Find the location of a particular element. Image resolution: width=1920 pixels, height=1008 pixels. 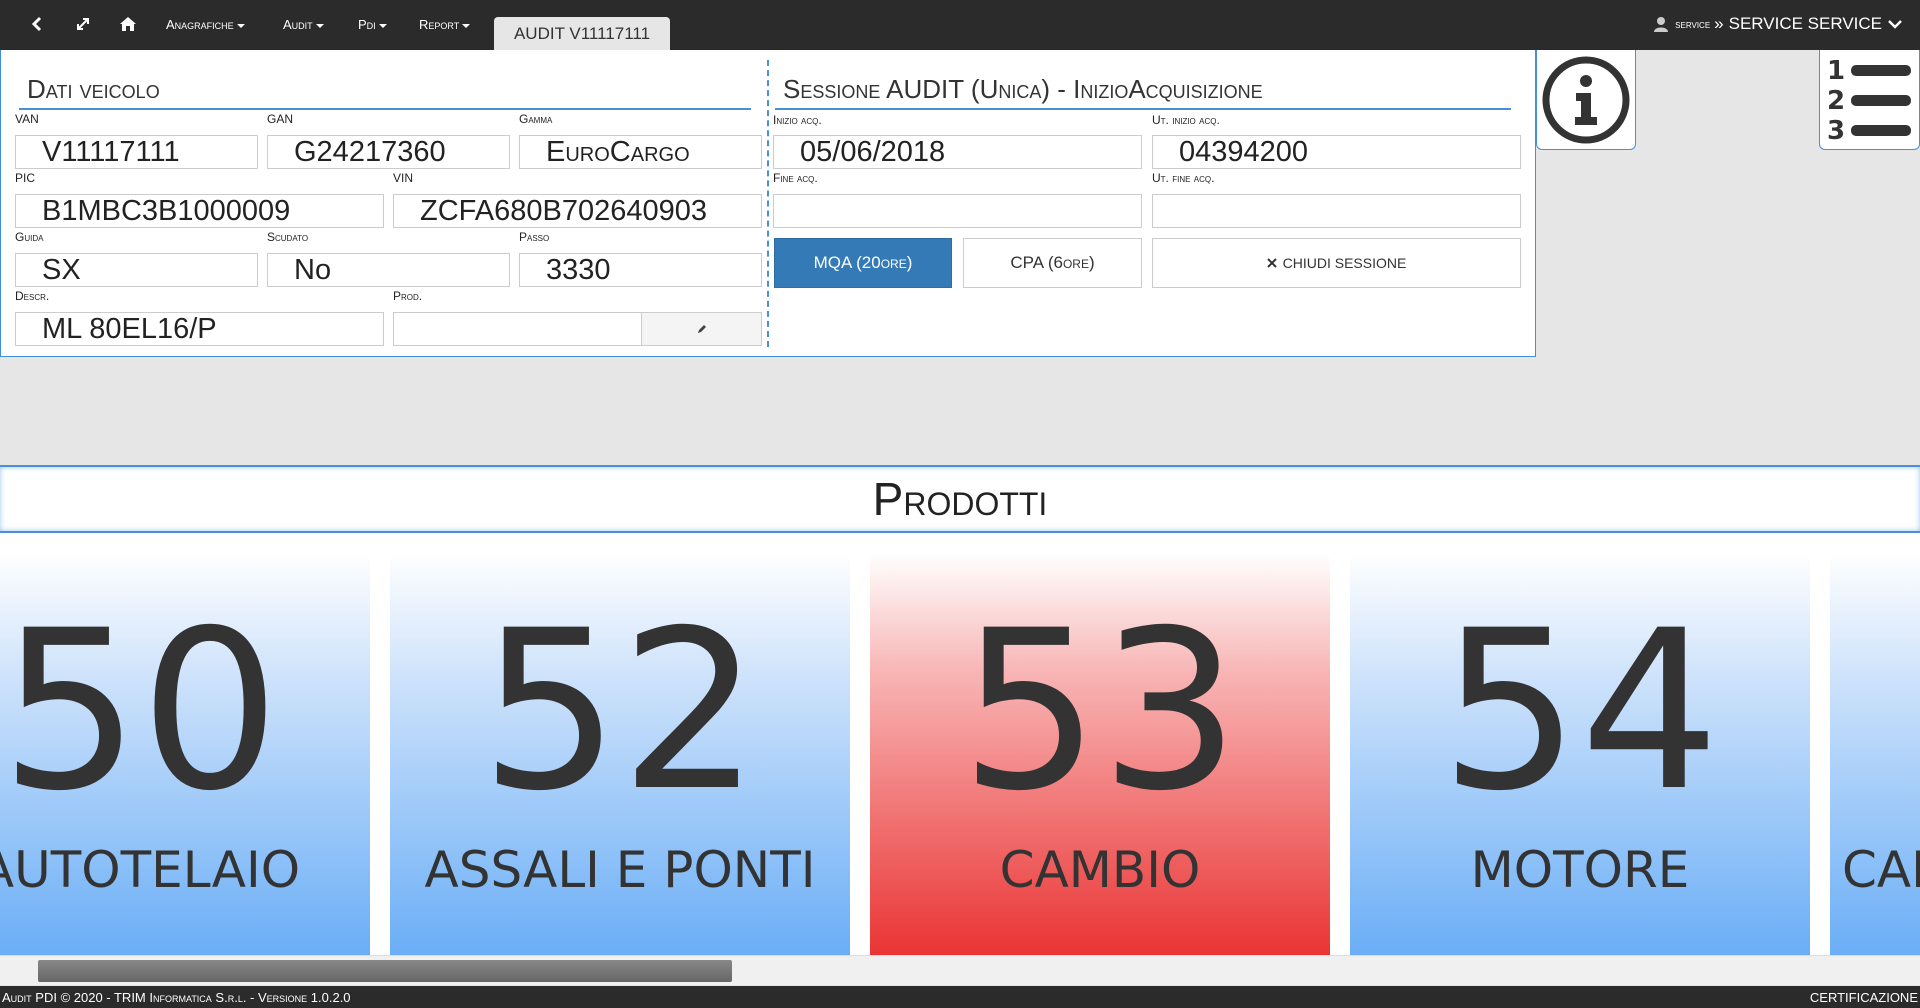

ut-fine-label: Ut. fine acq. is located at coordinates (1183, 178).